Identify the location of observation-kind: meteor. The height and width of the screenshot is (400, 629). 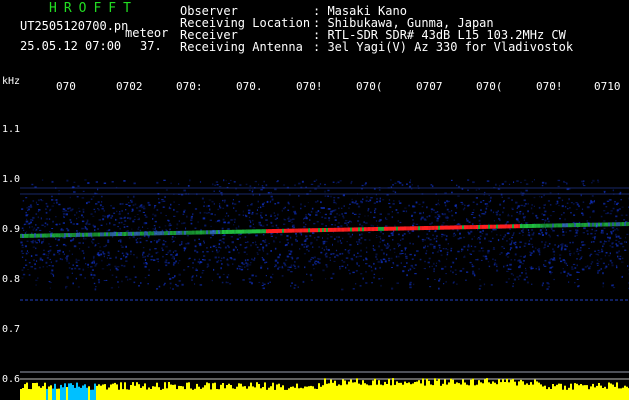
(147, 33).